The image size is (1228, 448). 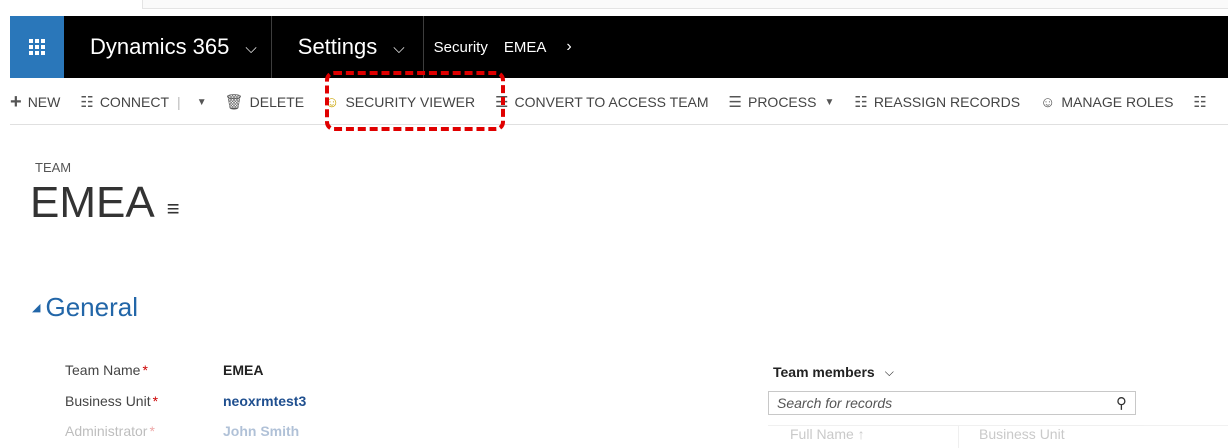 I want to click on connect-dropdown-icon: ▼, so click(x=202, y=102).